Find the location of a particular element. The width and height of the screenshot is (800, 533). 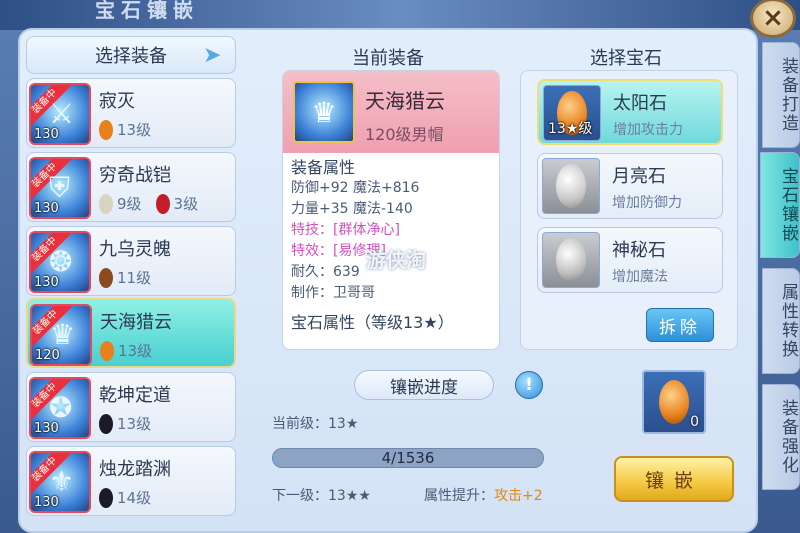

equipment-type: 120级男帽 is located at coordinates (404, 134).